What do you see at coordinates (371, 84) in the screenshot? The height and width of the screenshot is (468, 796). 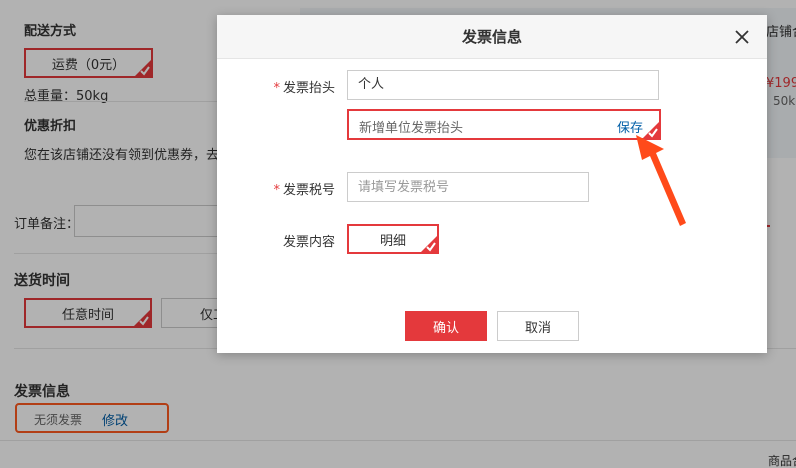 I see `invoice-title-personal-value: 个人` at bounding box center [371, 84].